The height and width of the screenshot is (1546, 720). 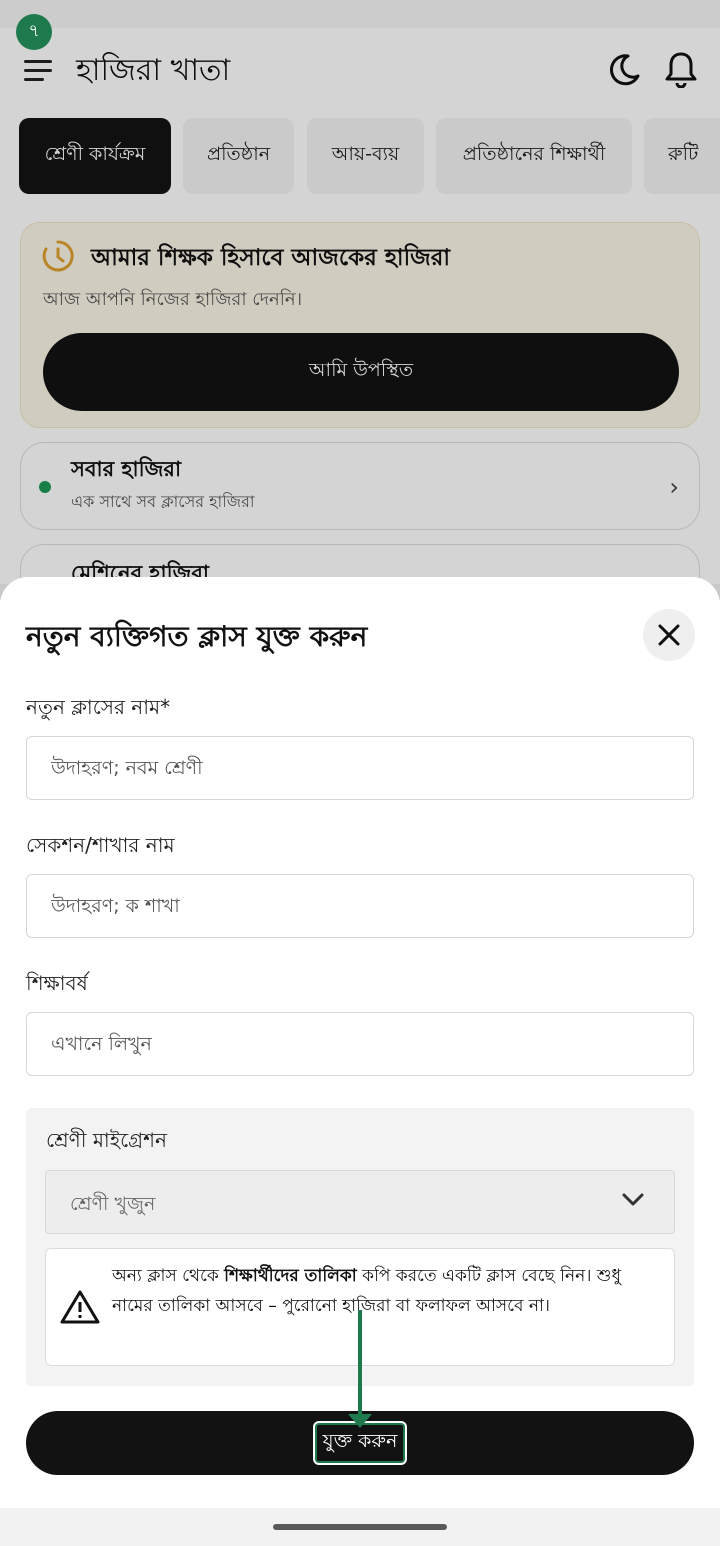 I want to click on sheet-title: নতুন ব্যক্তিগত ক্লাস যুক্ত করুন, so click(x=197, y=636).